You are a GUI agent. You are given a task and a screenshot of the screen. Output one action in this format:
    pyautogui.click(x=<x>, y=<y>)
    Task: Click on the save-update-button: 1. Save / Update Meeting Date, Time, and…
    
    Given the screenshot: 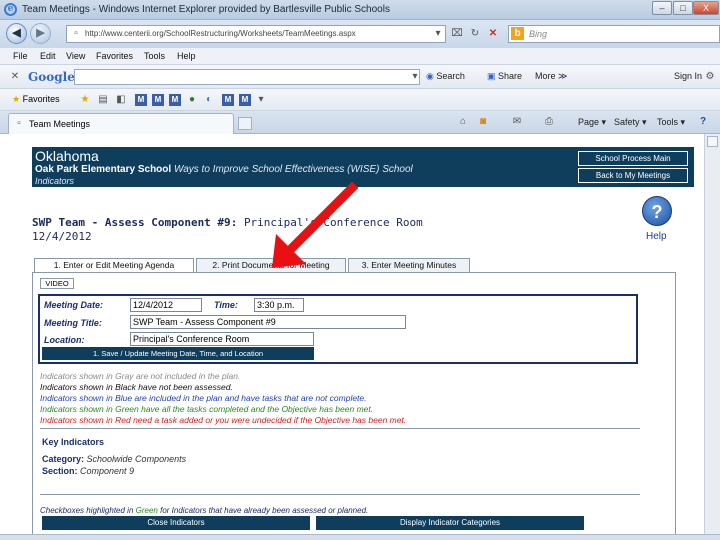 What is the action you would take?
    pyautogui.click(x=178, y=353)
    